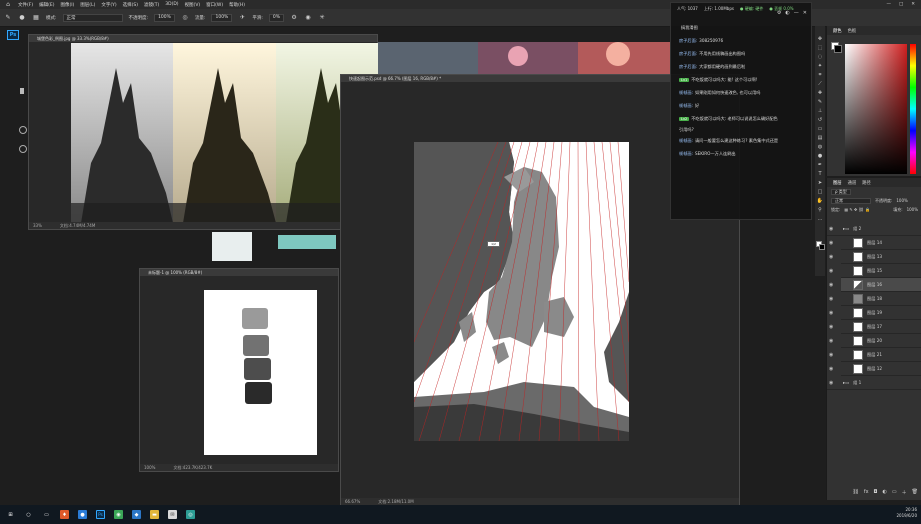 The image size is (921, 524). I want to click on fill-value: 100%, so click(914, 209).